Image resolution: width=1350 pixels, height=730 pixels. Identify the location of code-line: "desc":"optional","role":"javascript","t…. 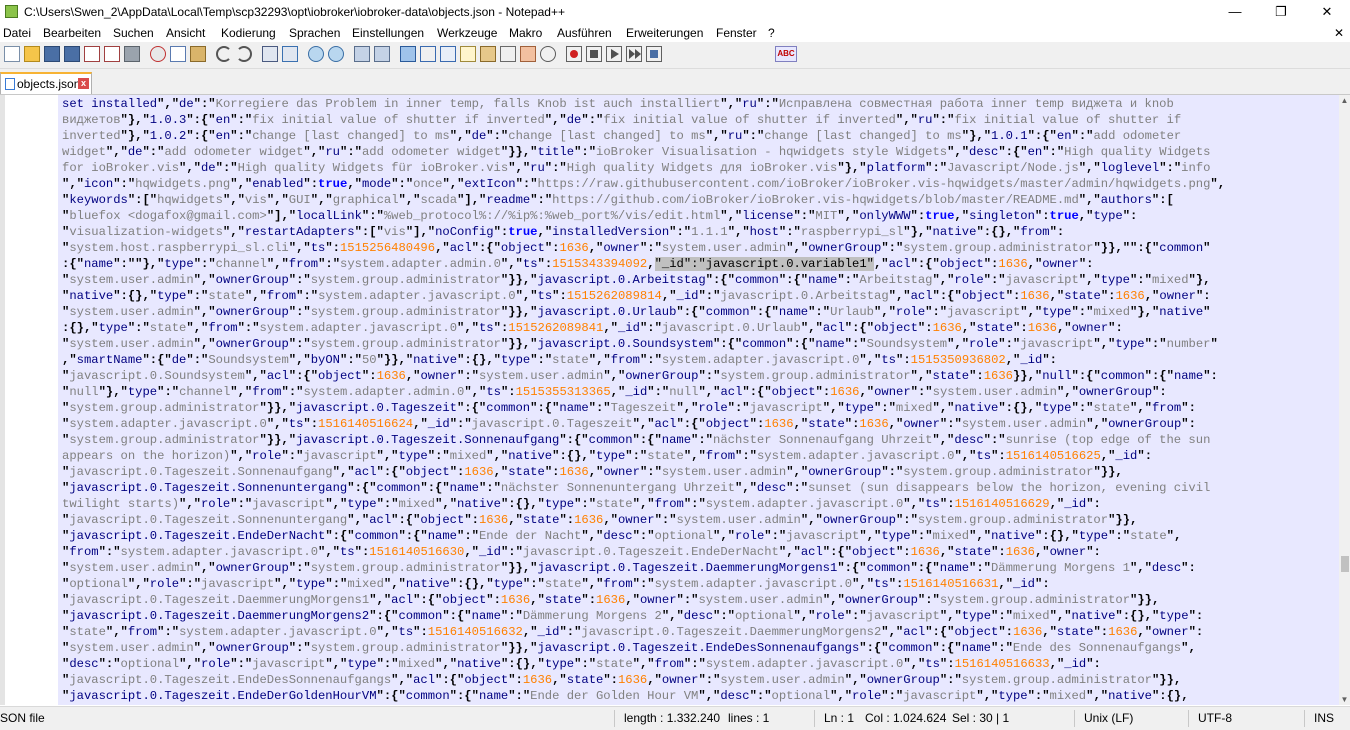
(581, 664).